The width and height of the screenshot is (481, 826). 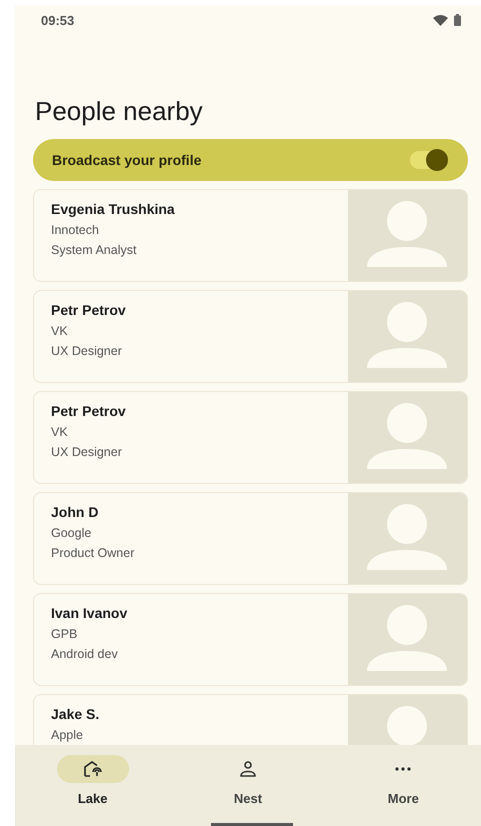 I want to click on person-company: Innotech, so click(x=75, y=230).